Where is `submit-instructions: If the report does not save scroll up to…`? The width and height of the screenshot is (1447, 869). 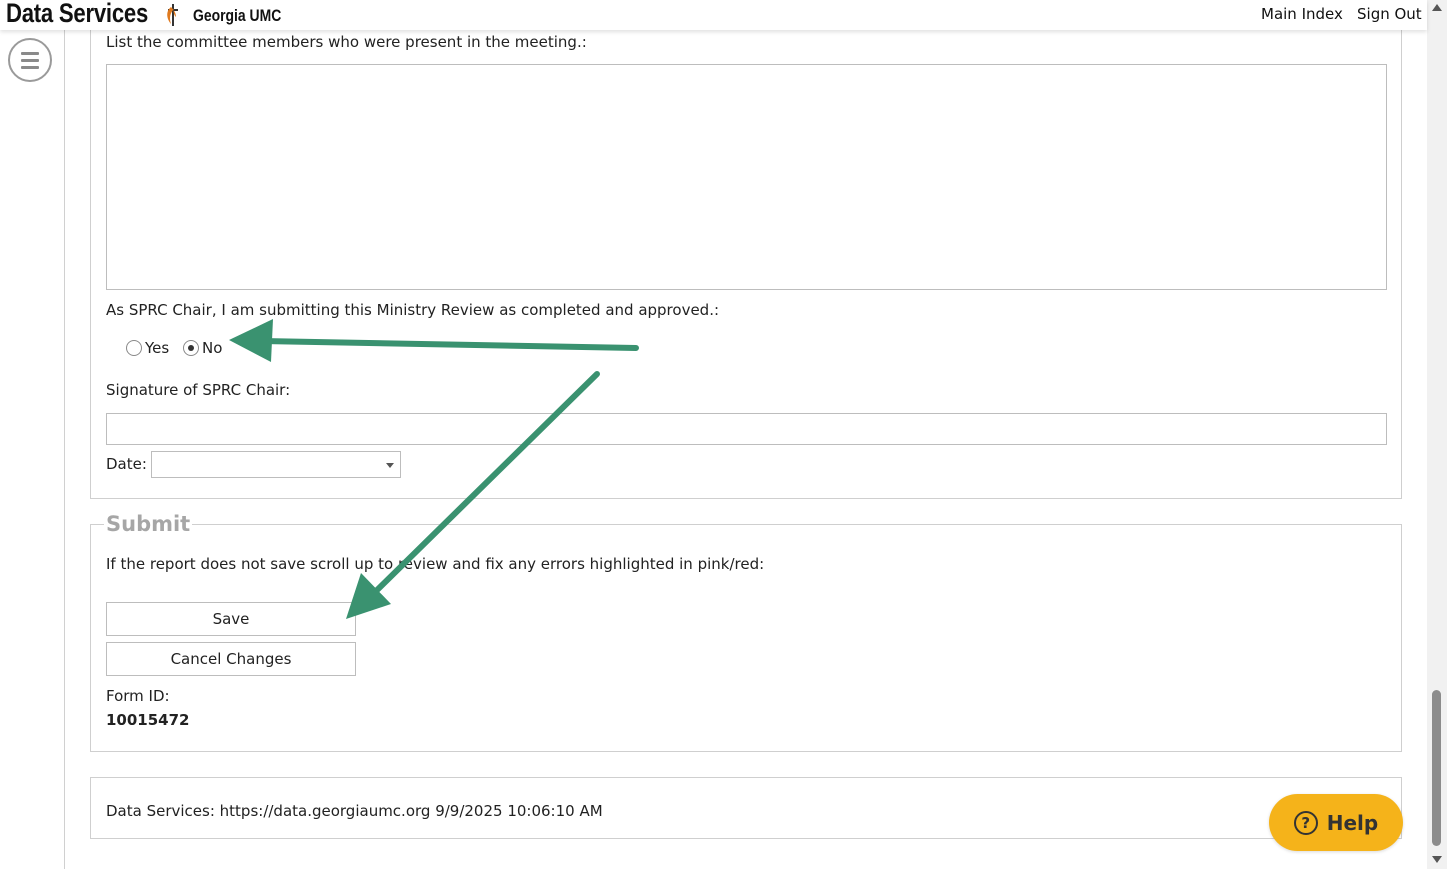 submit-instructions: If the report does not save scroll up to… is located at coordinates (435, 564).